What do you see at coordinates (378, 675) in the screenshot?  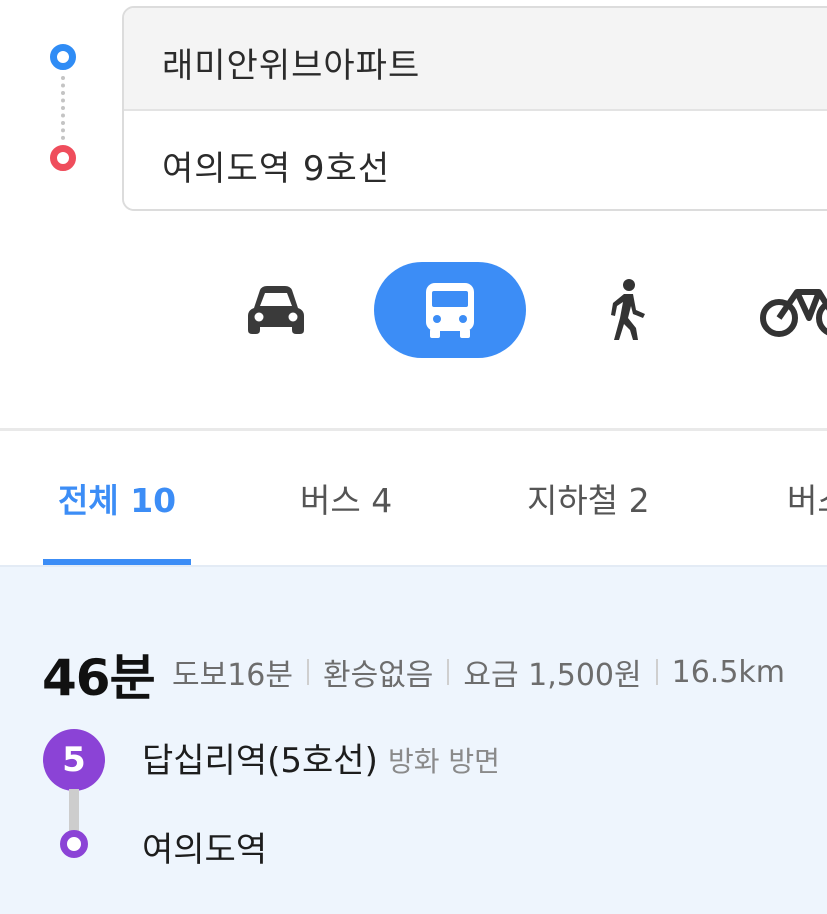 I see `transfer-count: 환승없음` at bounding box center [378, 675].